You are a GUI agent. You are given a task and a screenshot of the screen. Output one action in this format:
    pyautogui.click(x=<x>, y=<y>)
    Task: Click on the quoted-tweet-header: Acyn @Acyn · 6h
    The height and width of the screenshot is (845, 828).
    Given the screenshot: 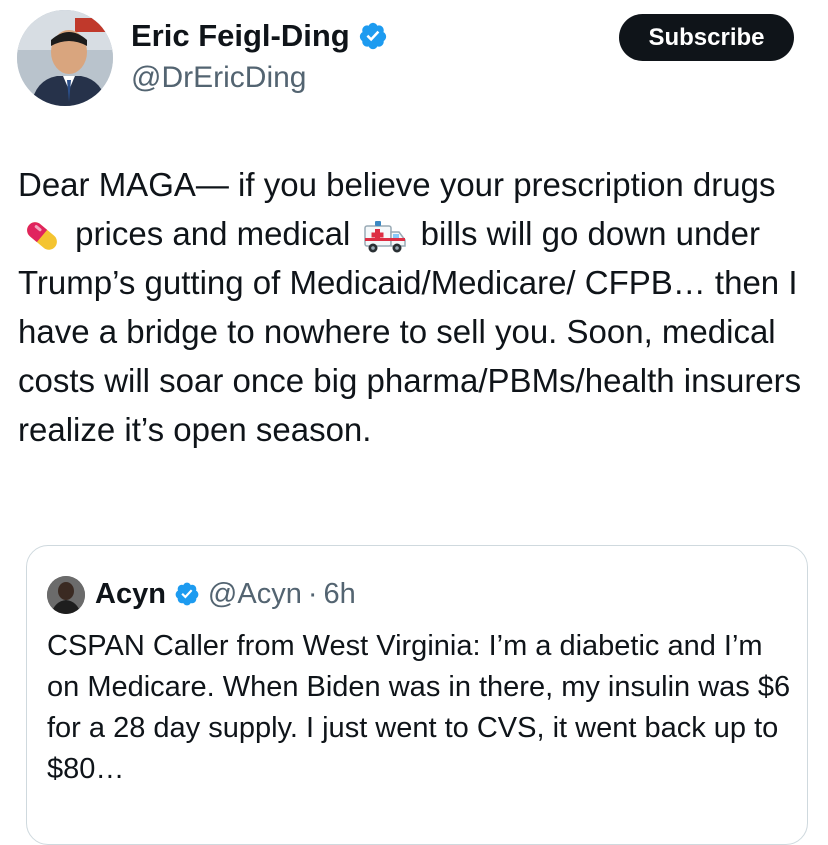 What is the action you would take?
    pyautogui.click(x=225, y=594)
    